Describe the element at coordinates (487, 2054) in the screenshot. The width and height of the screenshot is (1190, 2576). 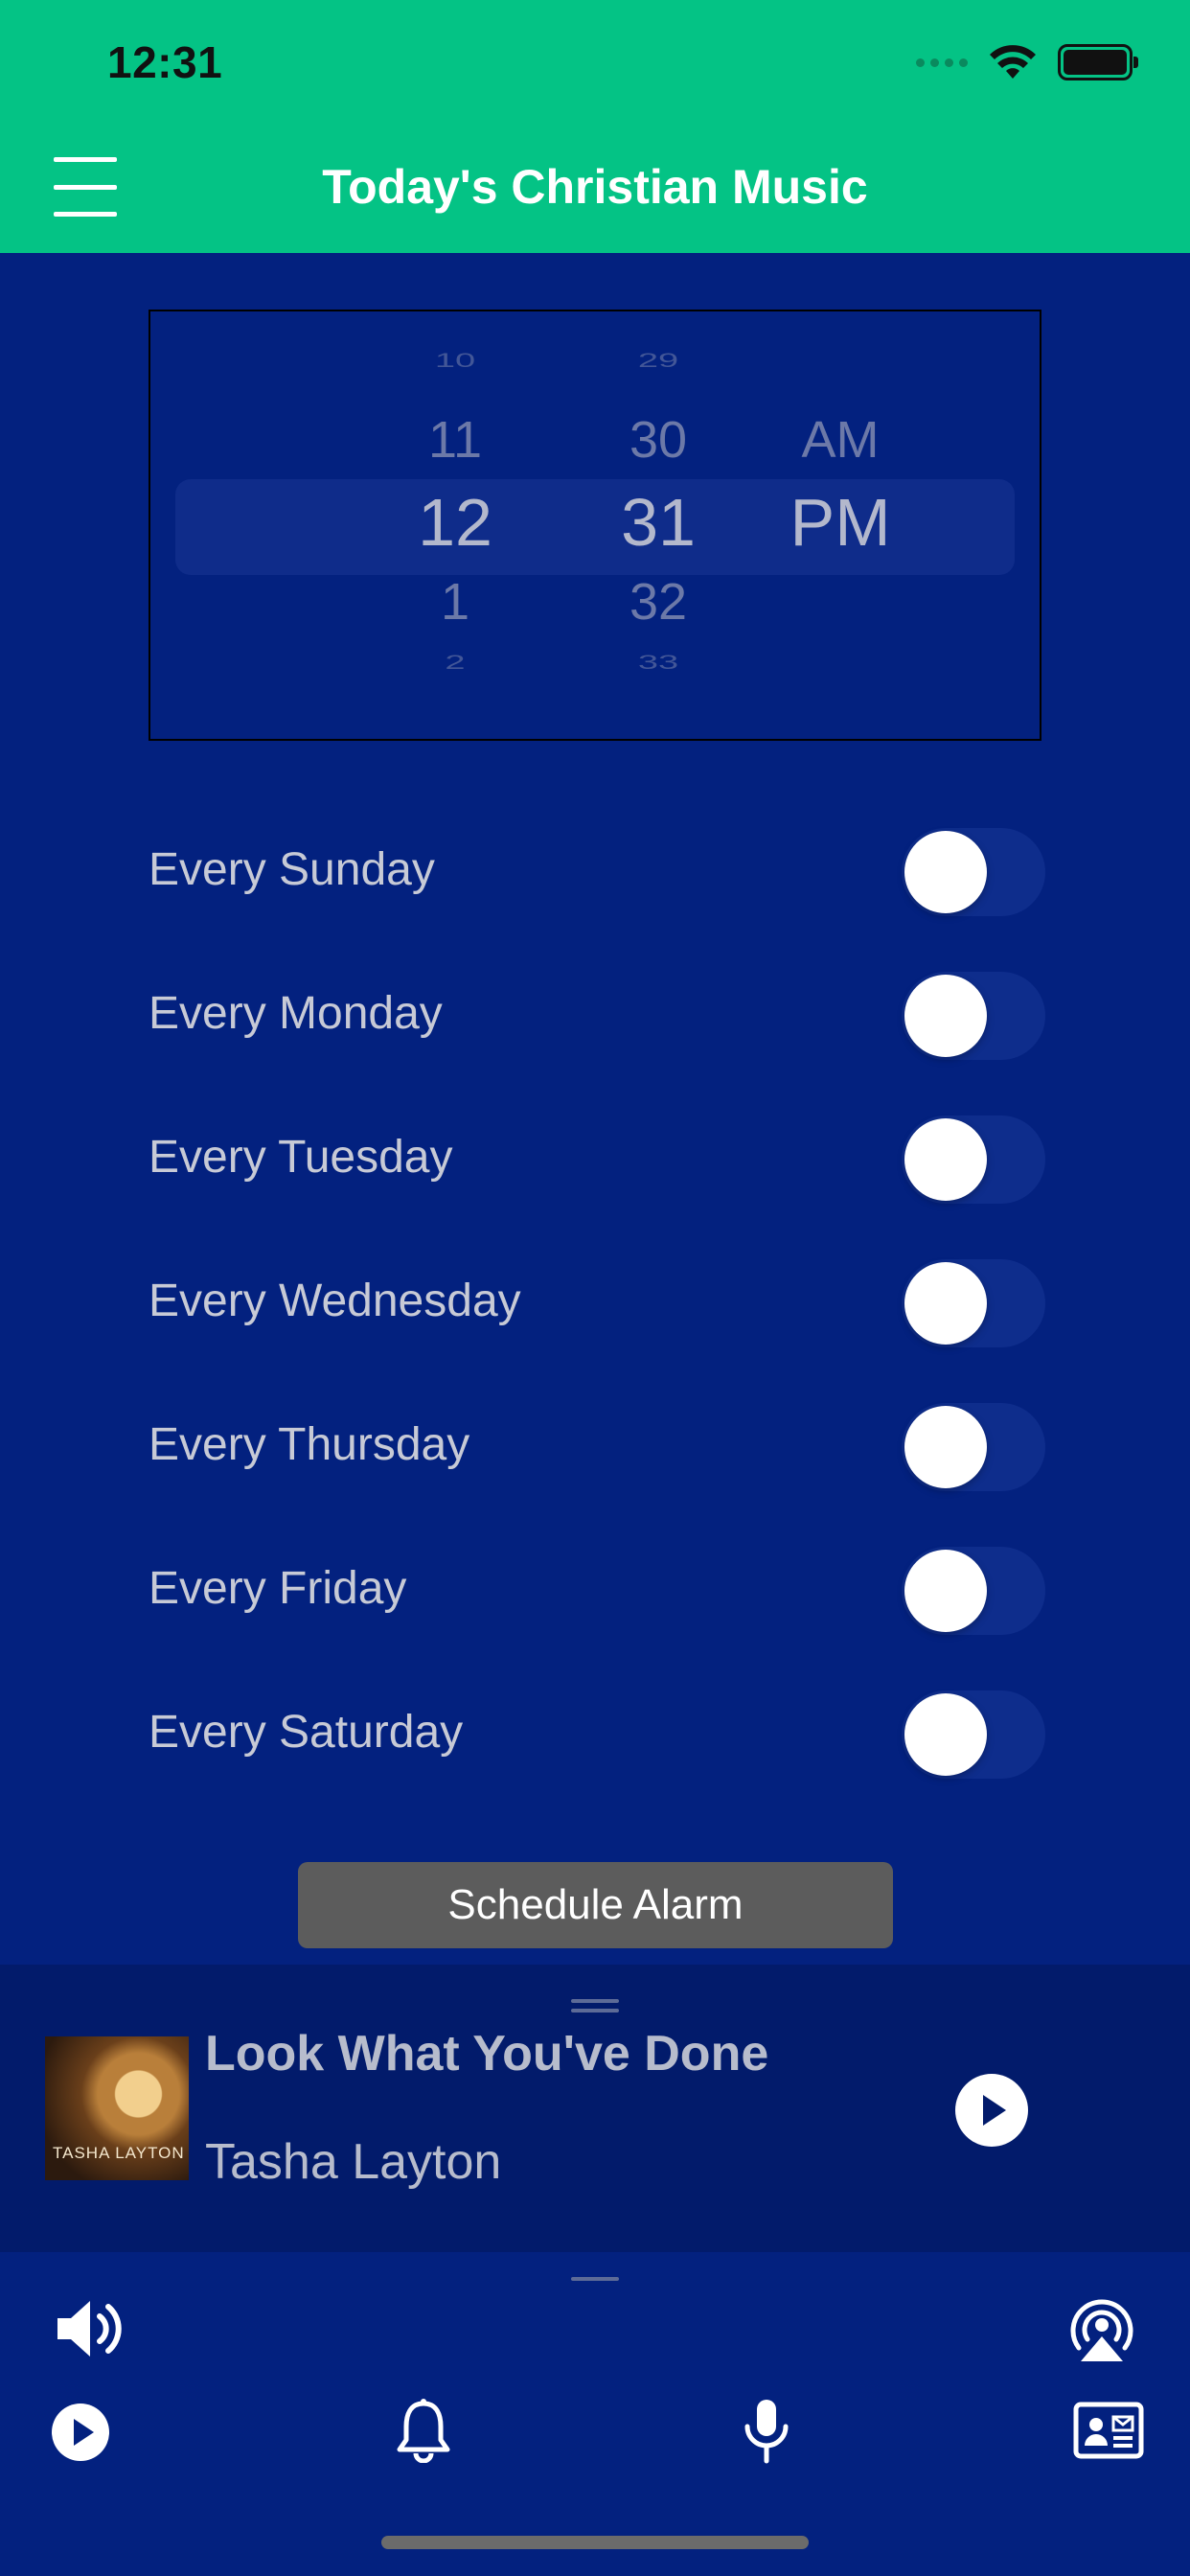
I see `song-title: Look What You've Done` at that location.